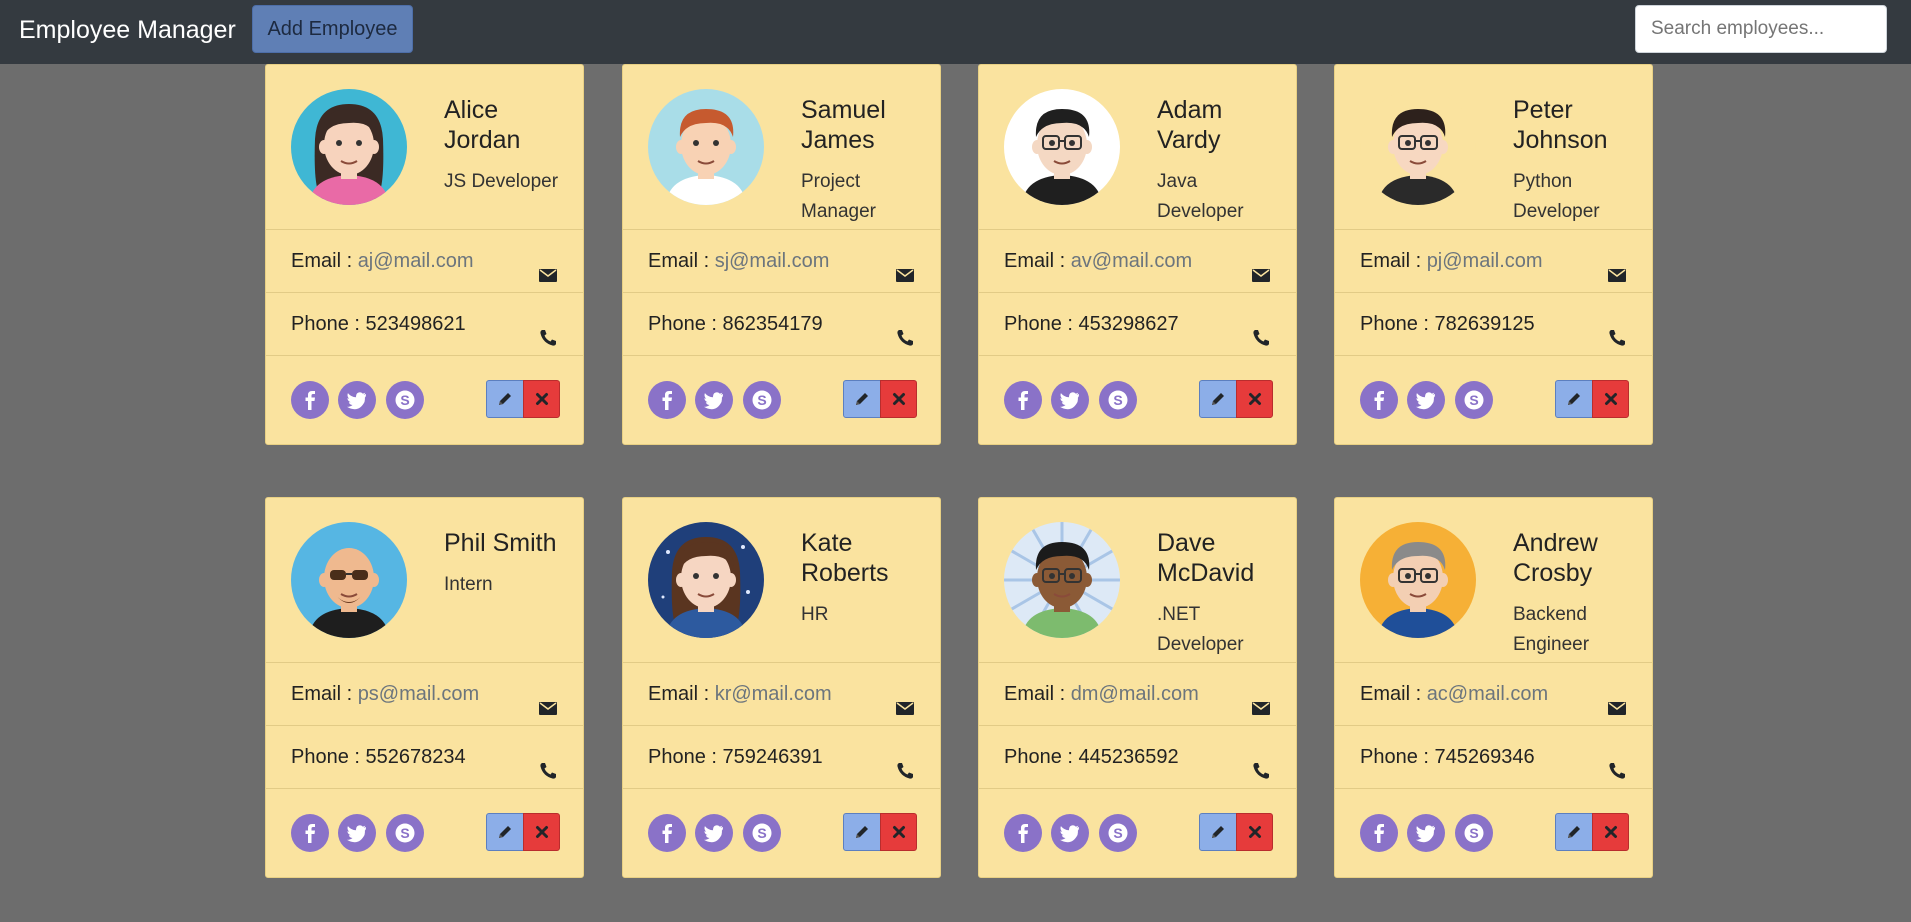 The image size is (1911, 922). What do you see at coordinates (1137, 147) in the screenshot?
I see `card-header: Adam Vardy Java Developer` at bounding box center [1137, 147].